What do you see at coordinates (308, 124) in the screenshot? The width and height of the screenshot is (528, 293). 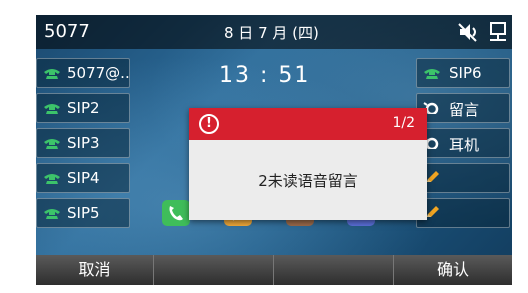 I see `popup-header: ! 1/2` at bounding box center [308, 124].